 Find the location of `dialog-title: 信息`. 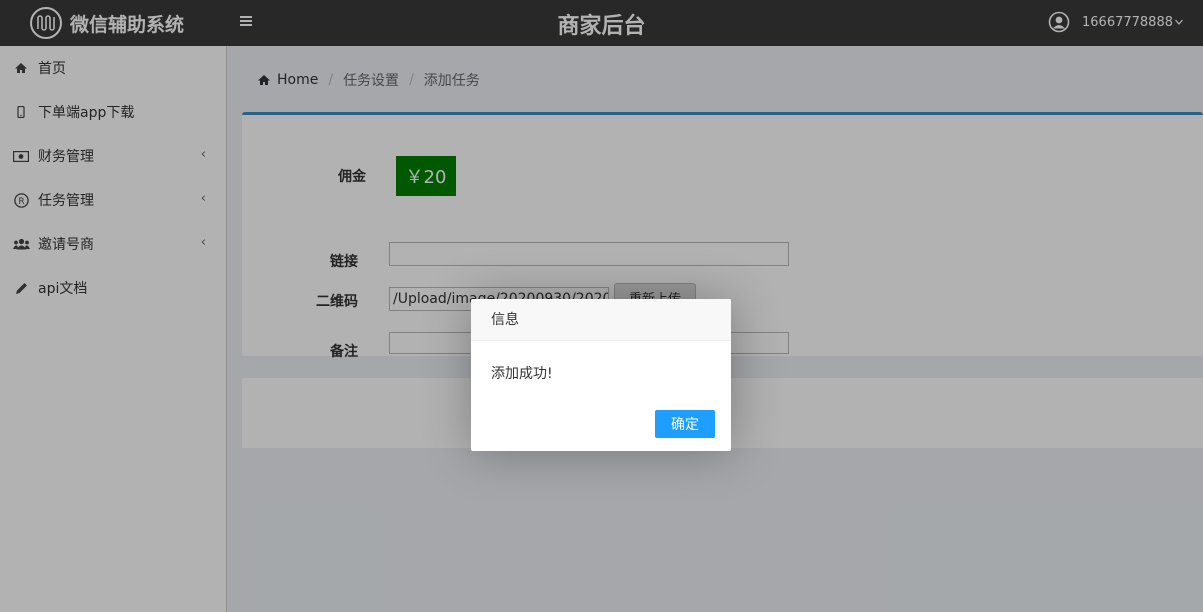

dialog-title: 信息 is located at coordinates (601, 320).